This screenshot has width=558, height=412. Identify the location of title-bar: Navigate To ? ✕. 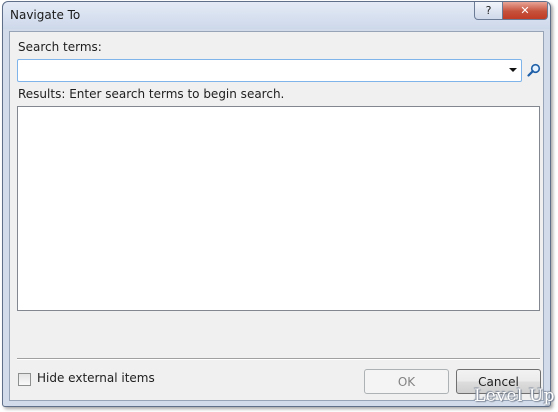
(276, 15).